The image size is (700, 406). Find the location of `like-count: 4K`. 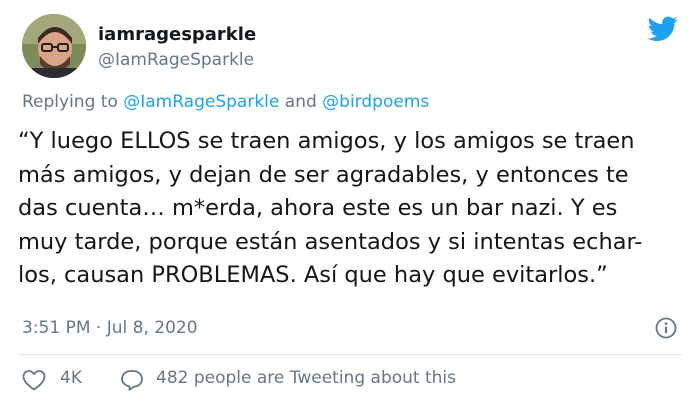

like-count: 4K is located at coordinates (71, 378).